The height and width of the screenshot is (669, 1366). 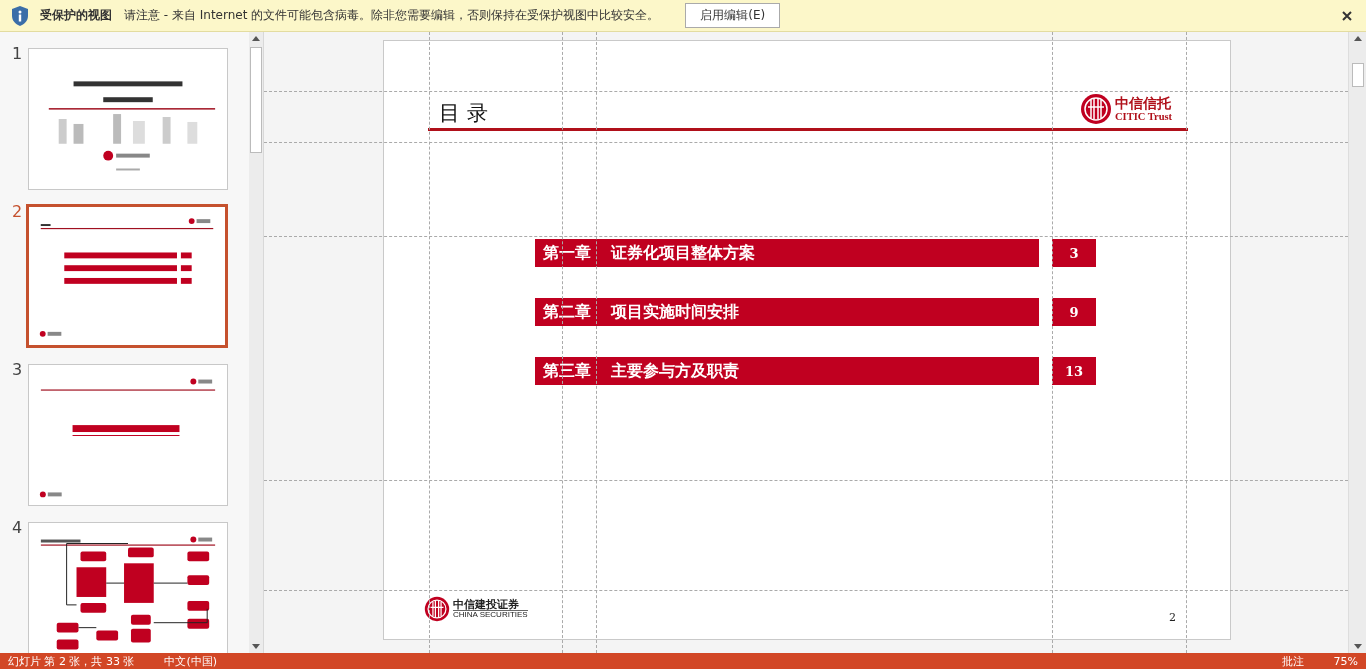 I want to click on chapter-label: 第三章, so click(x=567, y=371).